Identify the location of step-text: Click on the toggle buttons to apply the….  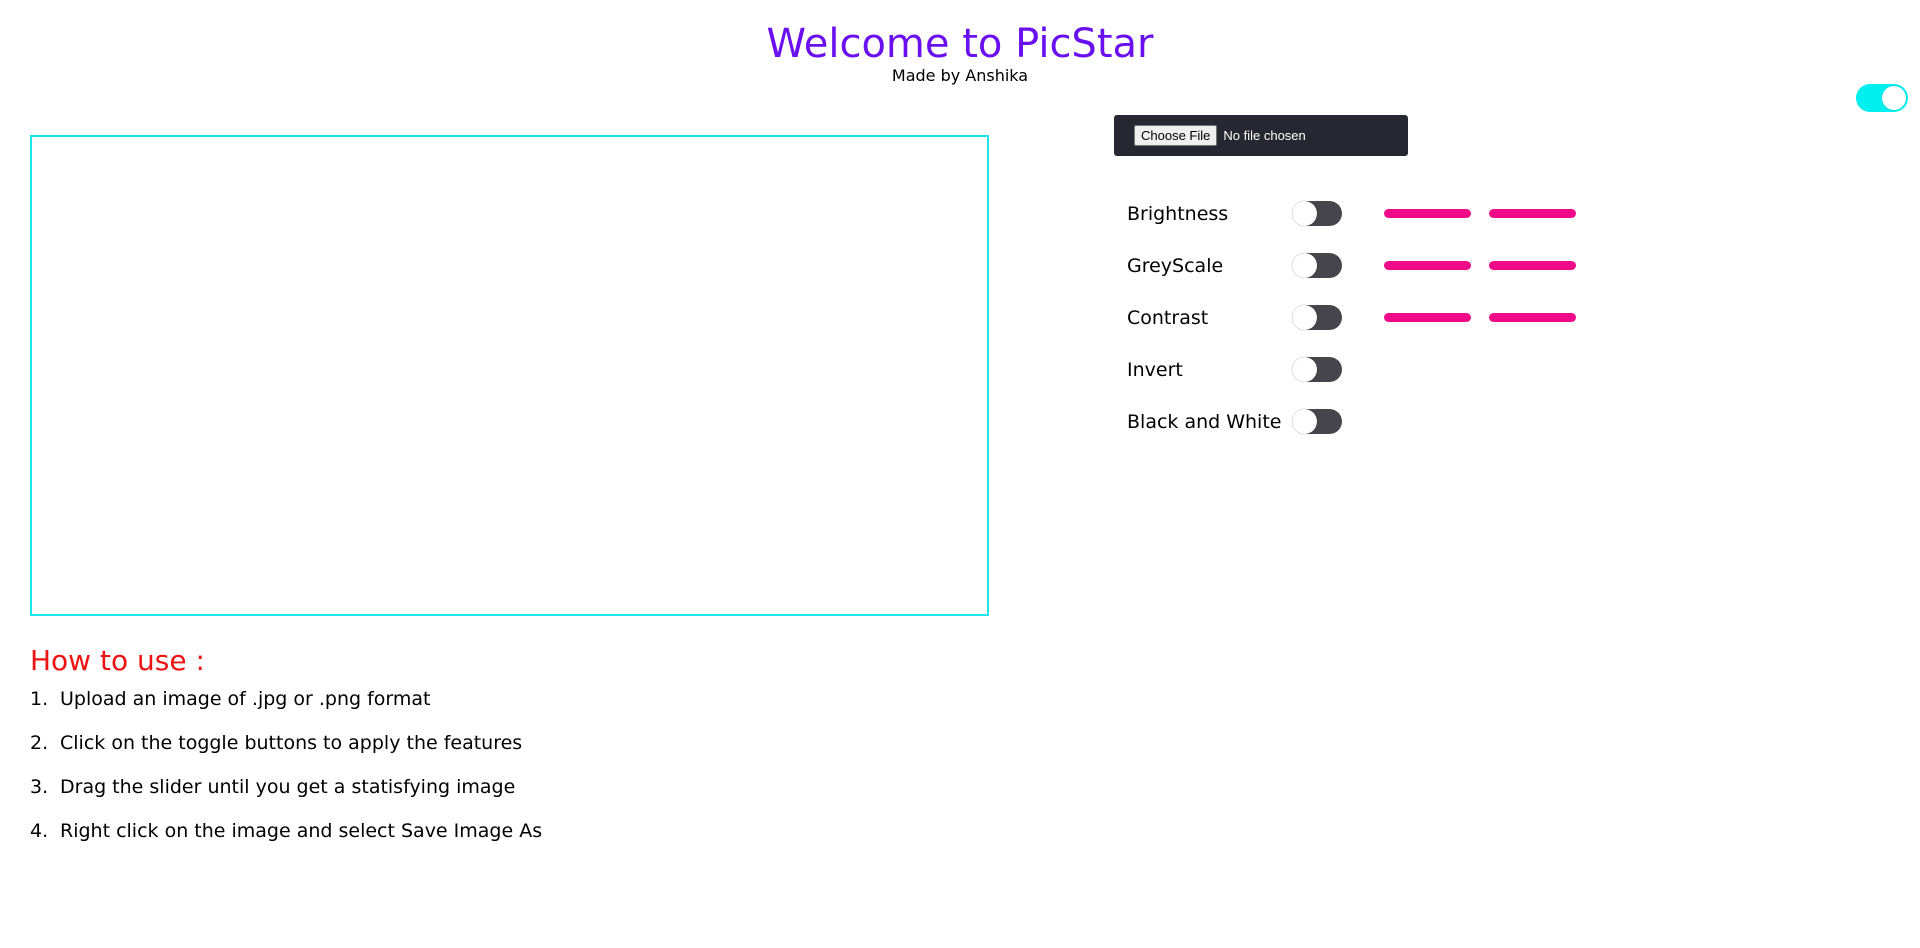
(291, 743).